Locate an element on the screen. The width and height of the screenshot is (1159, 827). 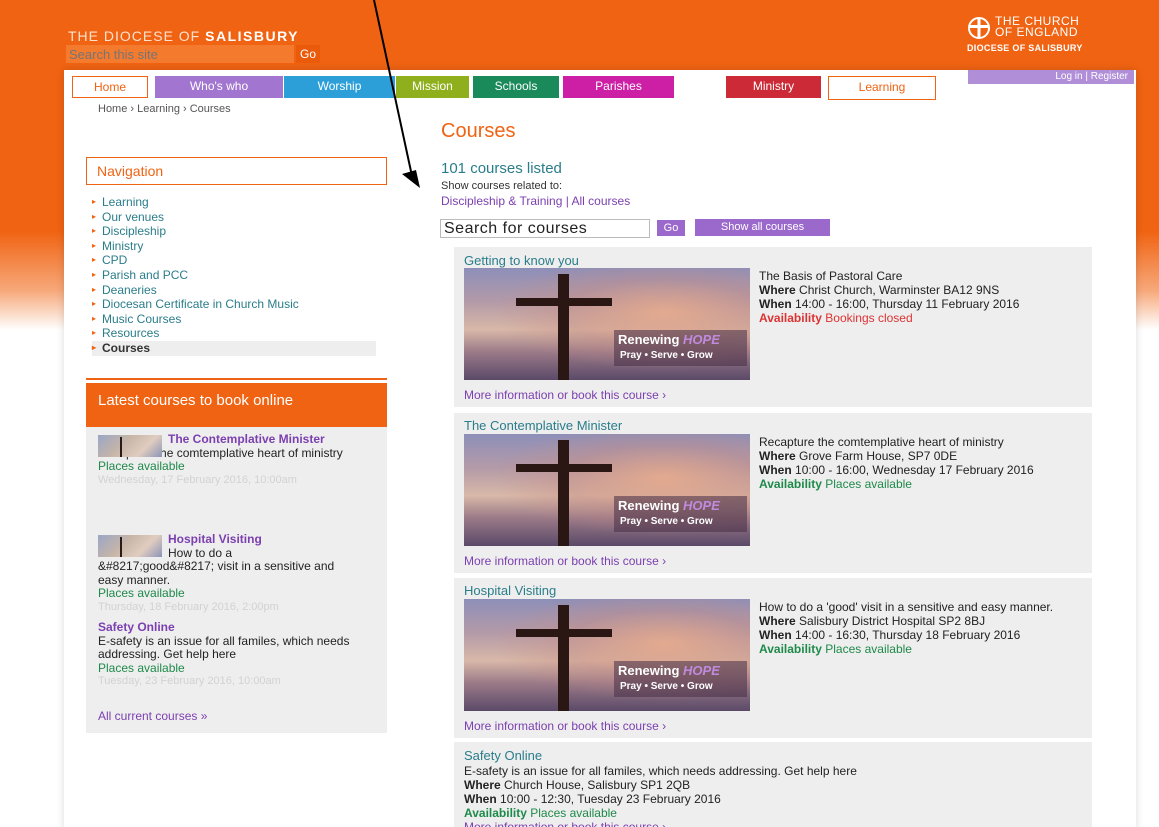
breadcrumb: Home › Learning › Courses is located at coordinates (164, 109).